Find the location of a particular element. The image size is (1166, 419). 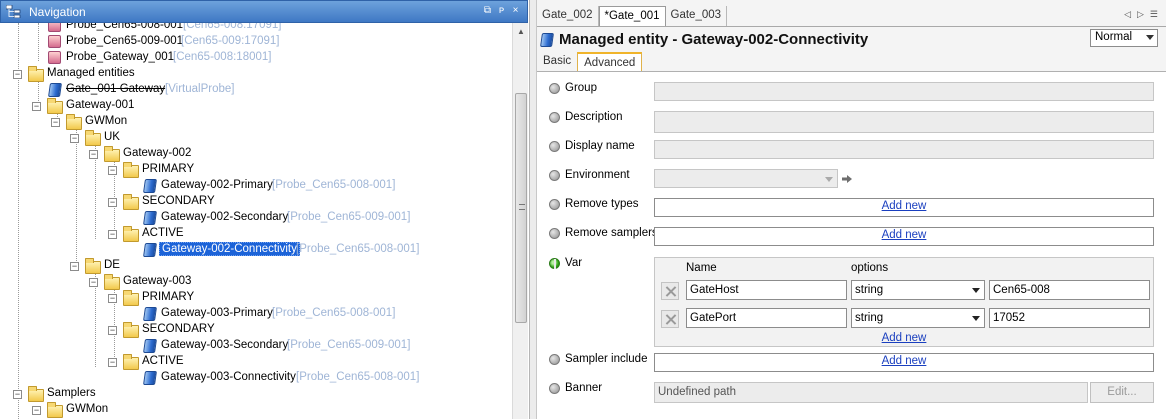

tree-item-label: GWMon is located at coordinates (106, 121).